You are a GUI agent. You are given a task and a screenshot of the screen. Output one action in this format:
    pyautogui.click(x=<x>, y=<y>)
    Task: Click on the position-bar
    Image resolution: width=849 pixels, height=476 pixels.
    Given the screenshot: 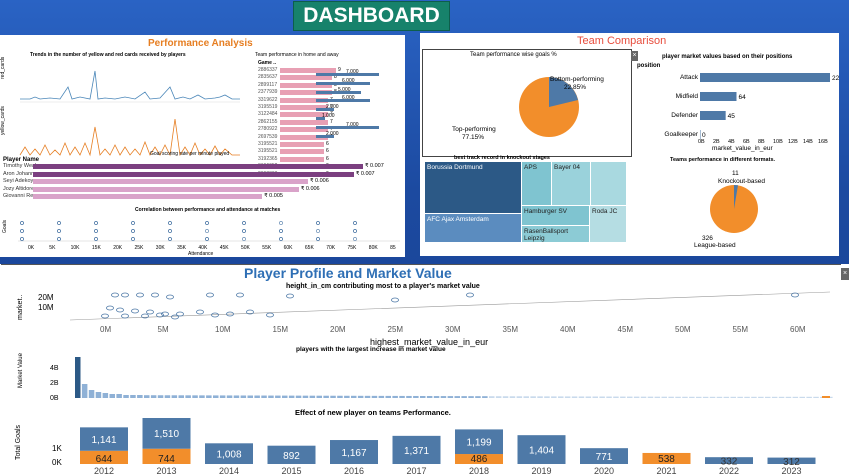 What is the action you would take?
    pyautogui.click(x=713, y=115)
    